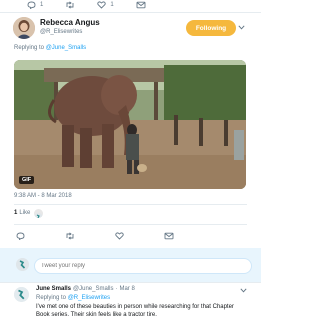 The image size is (320, 320). What do you see at coordinates (66, 48) in the screenshot?
I see `replying-to-link: @June_Smalls` at bounding box center [66, 48].